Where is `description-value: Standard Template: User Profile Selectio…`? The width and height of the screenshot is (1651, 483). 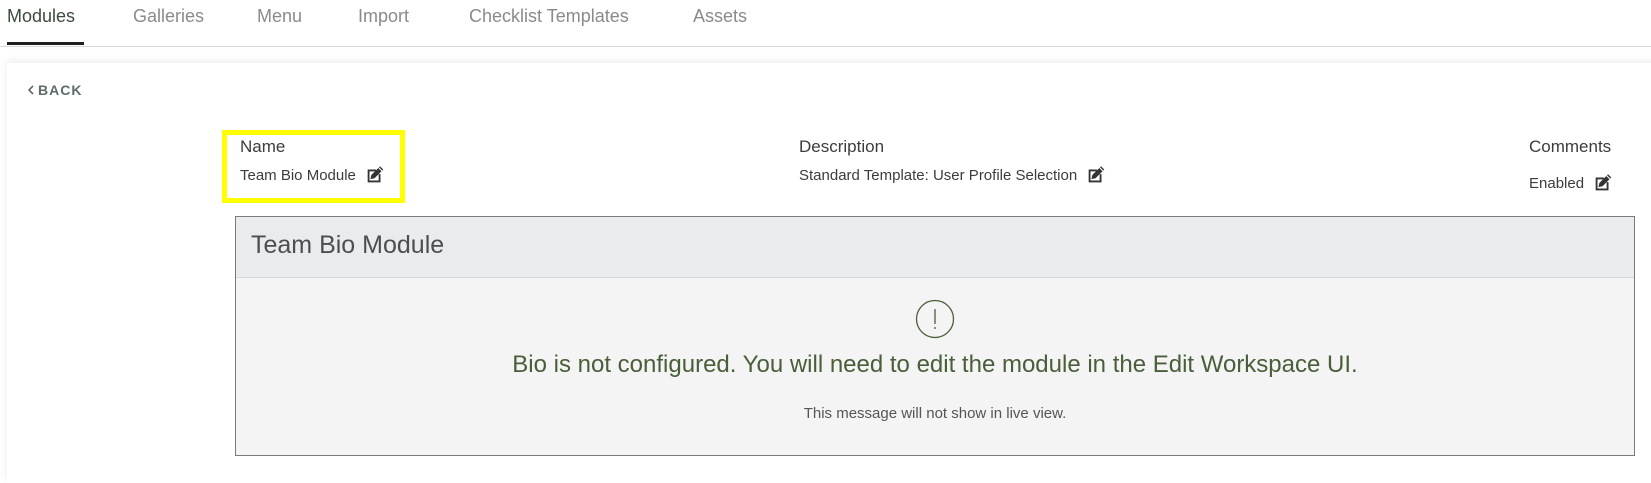 description-value: Standard Template: User Profile Selectio… is located at coordinates (938, 175).